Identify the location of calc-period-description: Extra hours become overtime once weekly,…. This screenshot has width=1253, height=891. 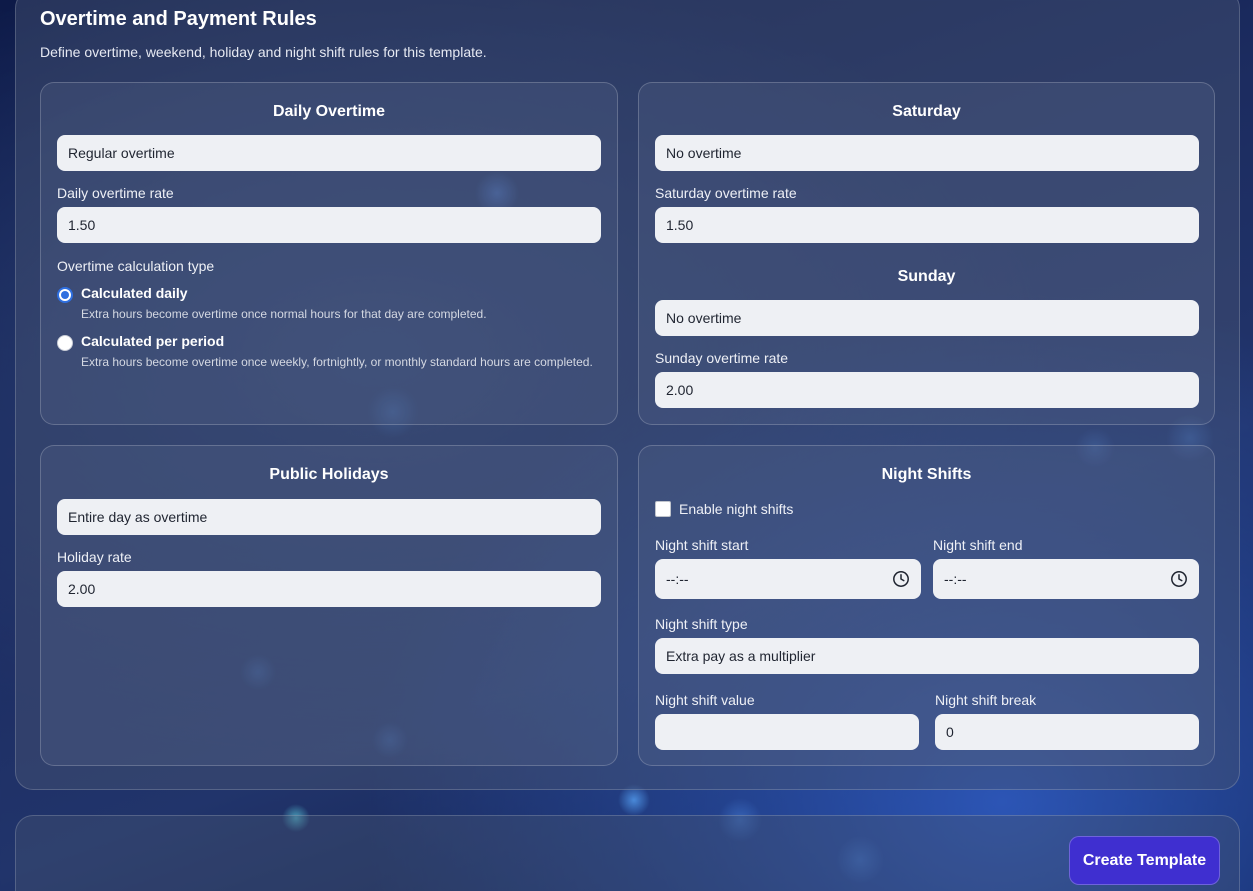
(337, 362).